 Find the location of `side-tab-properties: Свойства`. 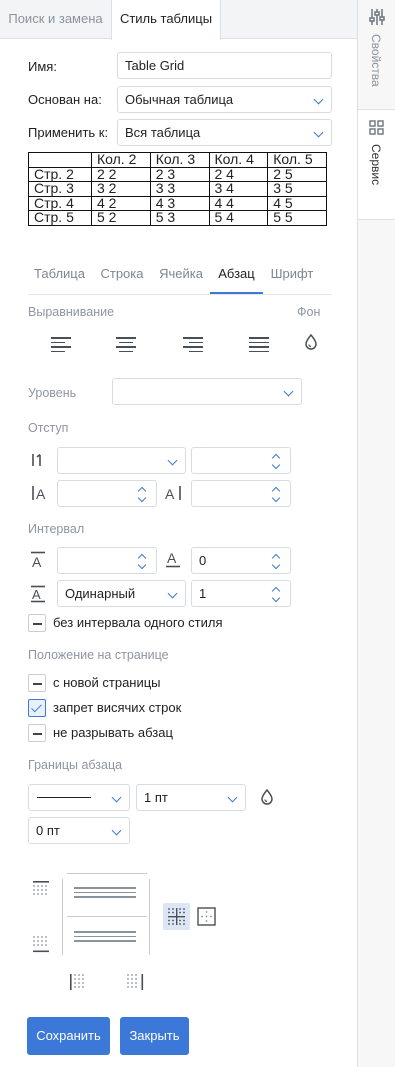

side-tab-properties: Свойства is located at coordinates (376, 55).